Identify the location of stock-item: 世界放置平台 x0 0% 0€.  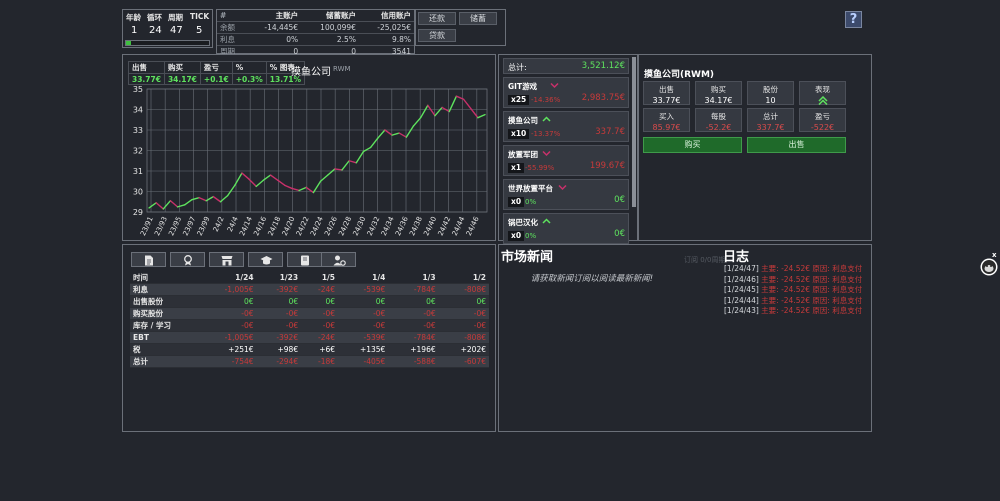
(566, 194).